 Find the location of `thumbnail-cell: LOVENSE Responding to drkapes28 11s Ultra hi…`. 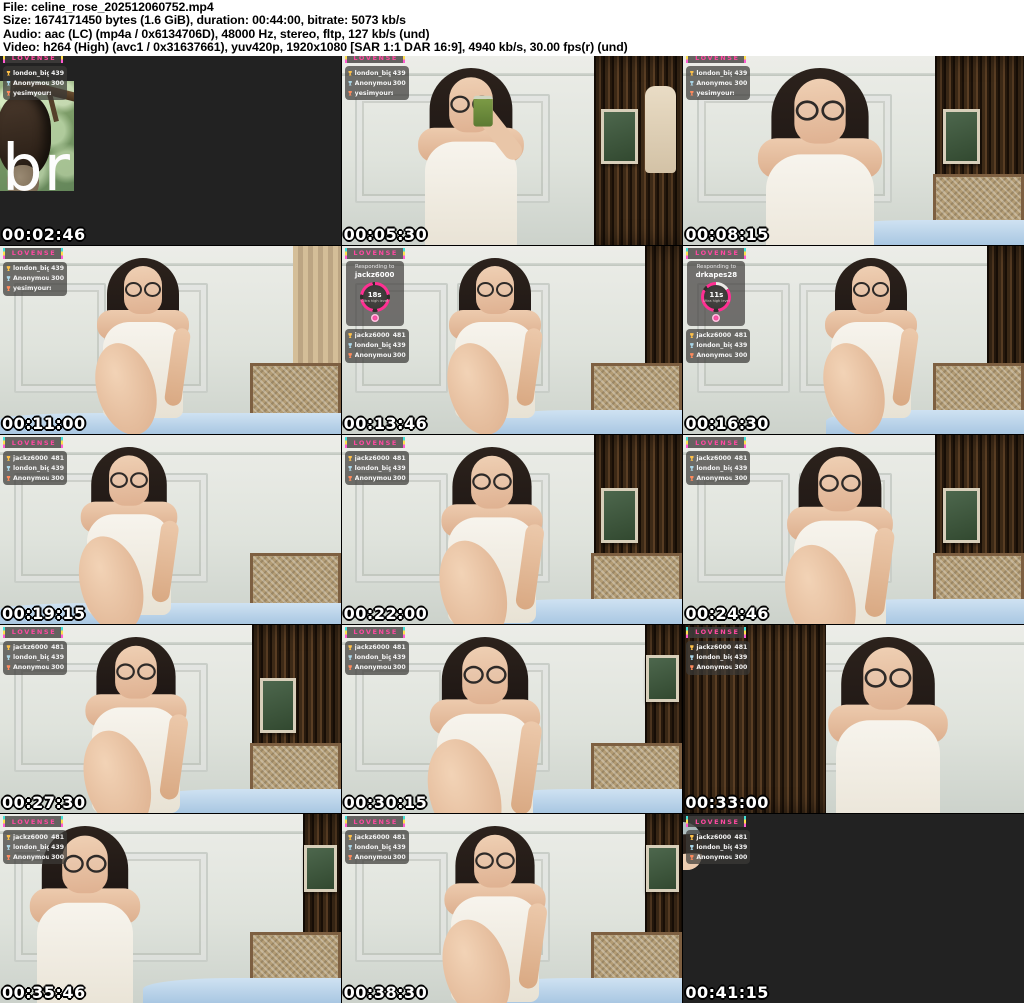

thumbnail-cell: LOVENSE Responding to drkapes28 11s Ultra hi… is located at coordinates (853, 340).